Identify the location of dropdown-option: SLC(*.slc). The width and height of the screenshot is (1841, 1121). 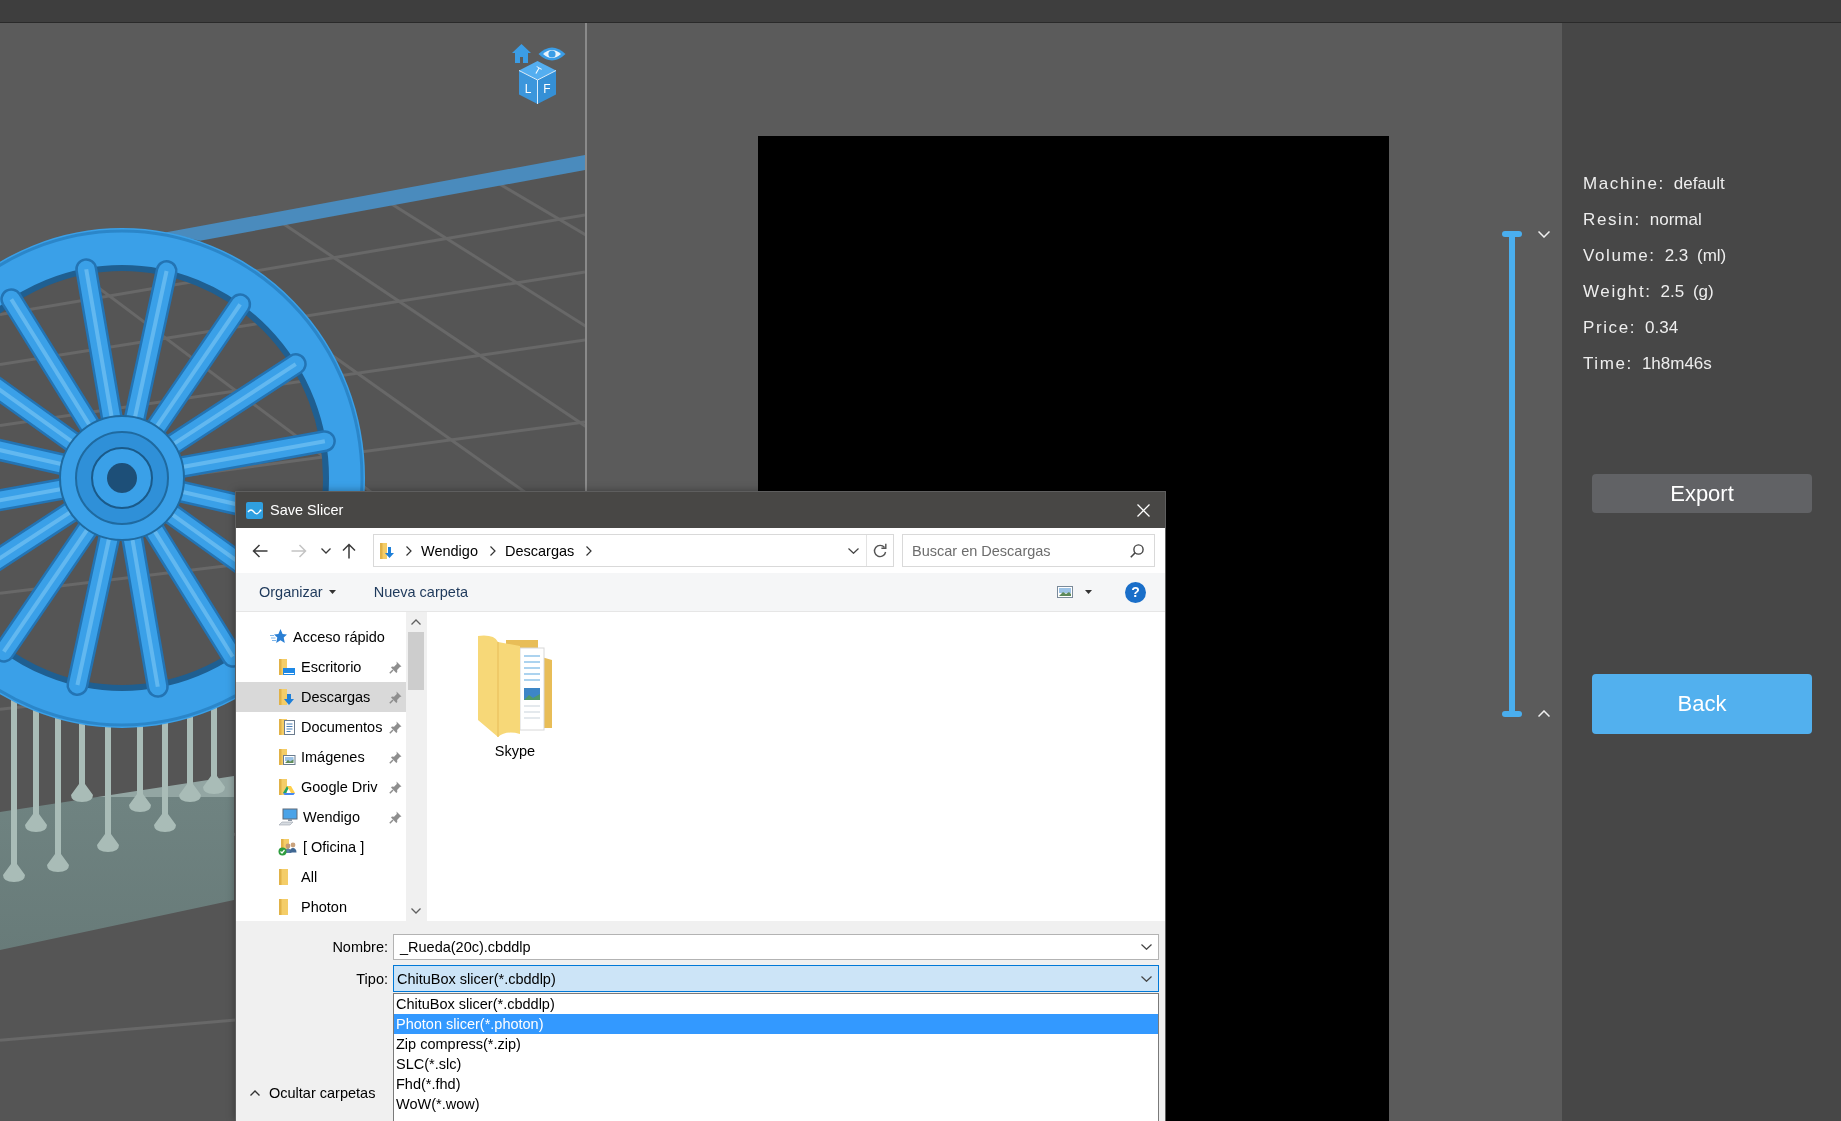
(776, 1064).